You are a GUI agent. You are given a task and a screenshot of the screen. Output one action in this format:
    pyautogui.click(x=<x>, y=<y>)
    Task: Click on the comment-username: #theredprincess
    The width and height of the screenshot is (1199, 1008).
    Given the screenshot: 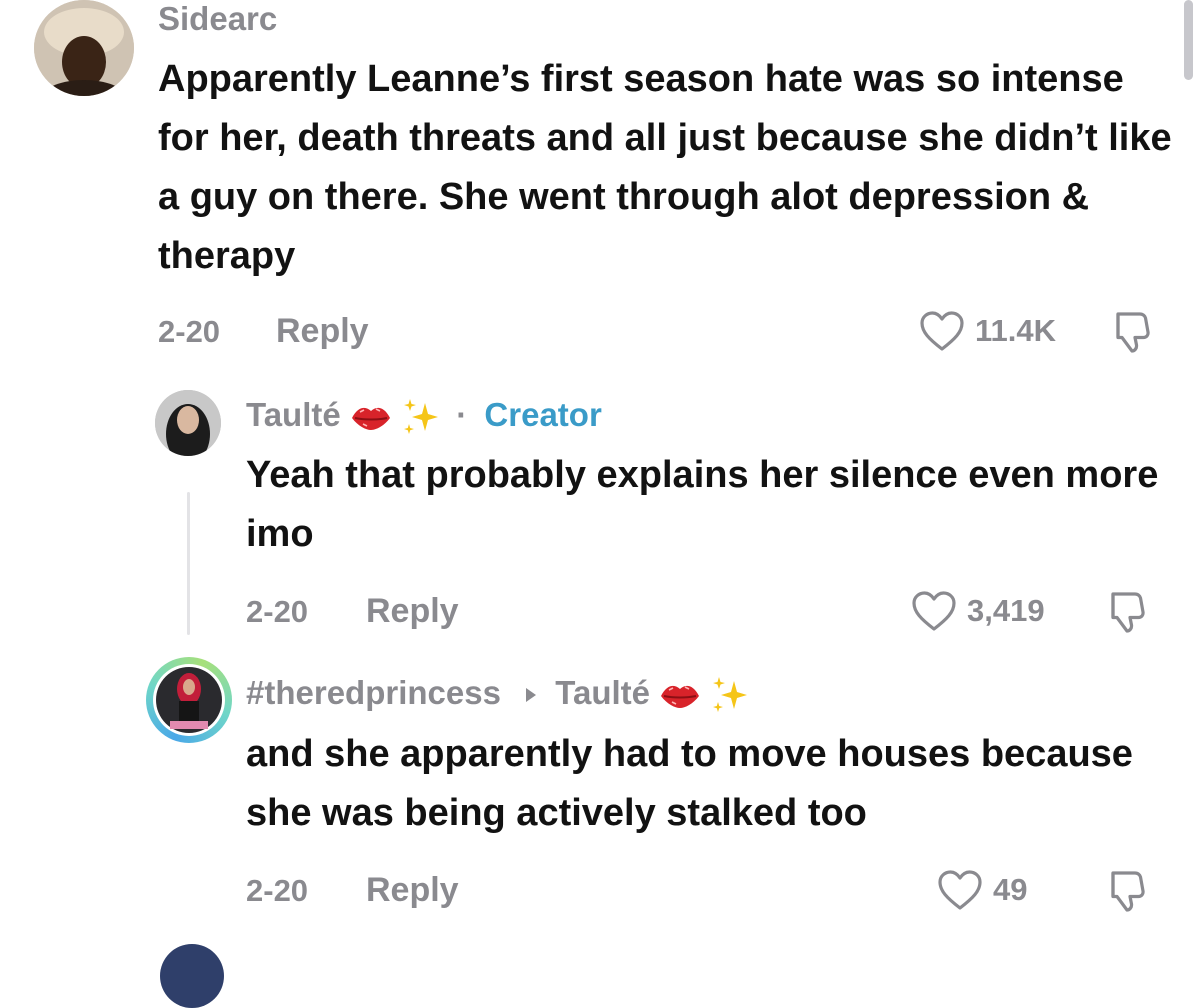 What is the action you would take?
    pyautogui.click(x=373, y=692)
    